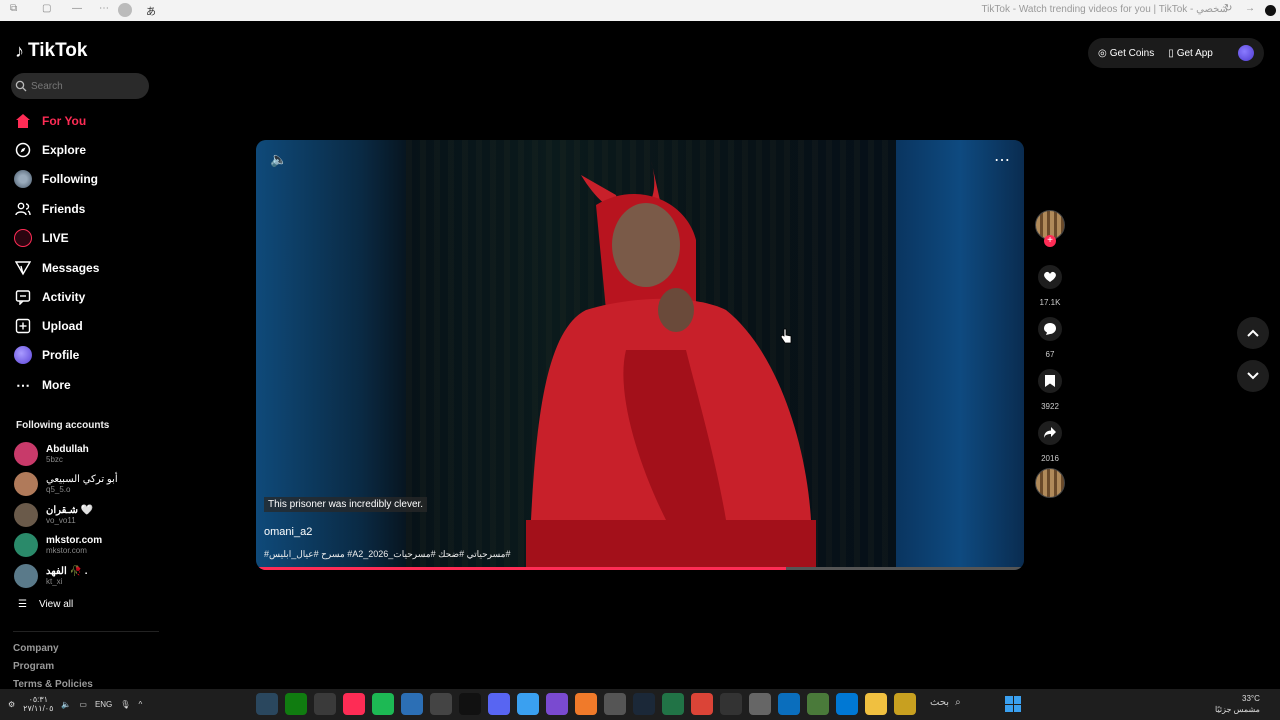 Image resolution: width=1280 pixels, height=720 pixels. What do you see at coordinates (50, 150) in the screenshot?
I see `nav-explore: Explore` at bounding box center [50, 150].